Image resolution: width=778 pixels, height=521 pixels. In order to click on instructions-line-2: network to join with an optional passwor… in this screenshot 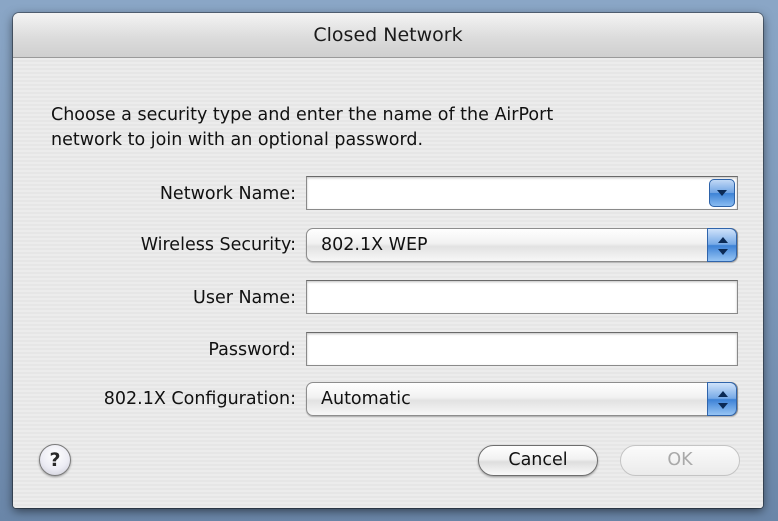, I will do `click(237, 140)`.